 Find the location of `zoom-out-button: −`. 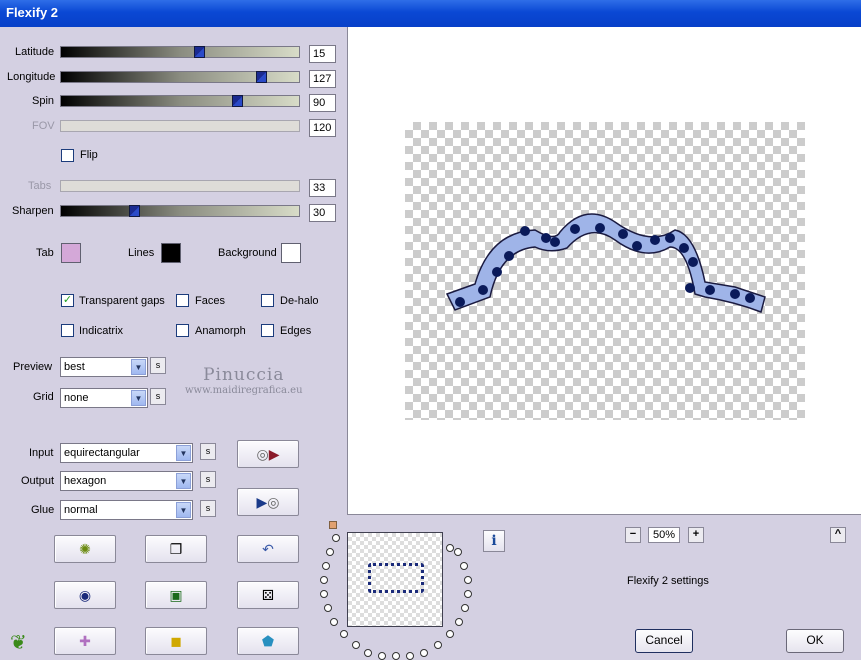

zoom-out-button: − is located at coordinates (633, 535).